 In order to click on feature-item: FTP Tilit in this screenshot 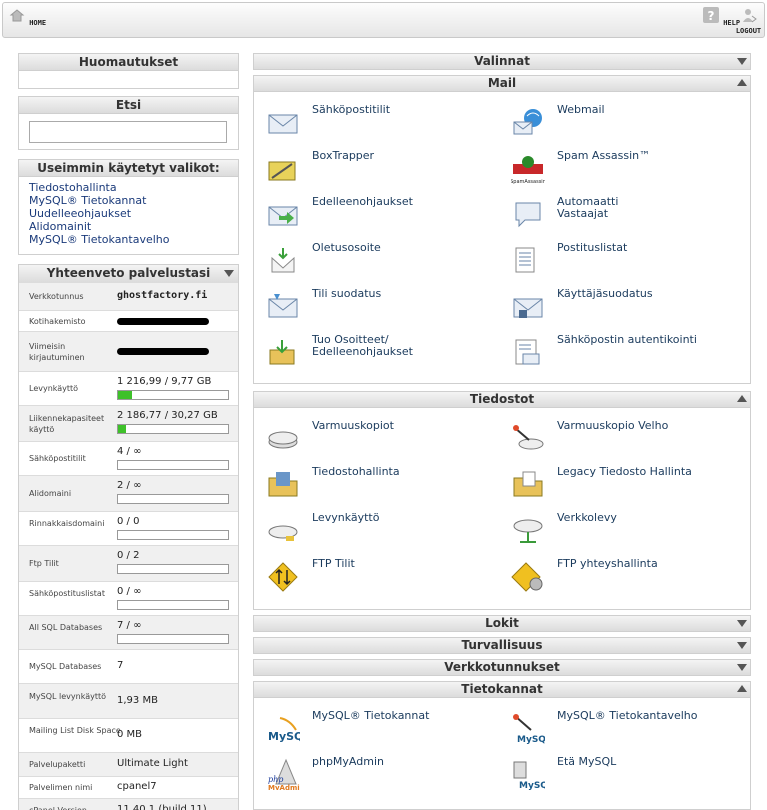, I will do `click(374, 576)`.